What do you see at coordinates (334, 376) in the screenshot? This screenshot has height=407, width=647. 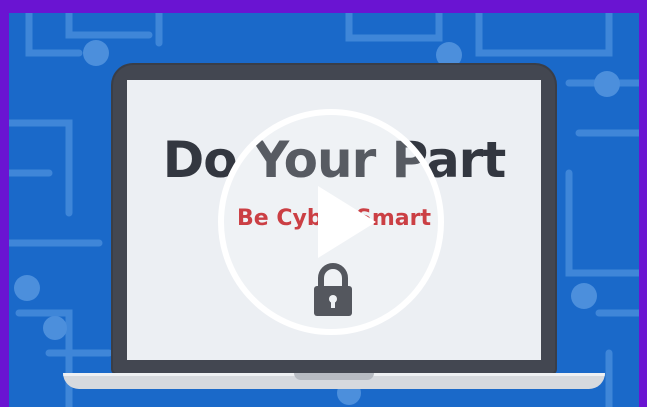 I see `laptop-notch` at bounding box center [334, 376].